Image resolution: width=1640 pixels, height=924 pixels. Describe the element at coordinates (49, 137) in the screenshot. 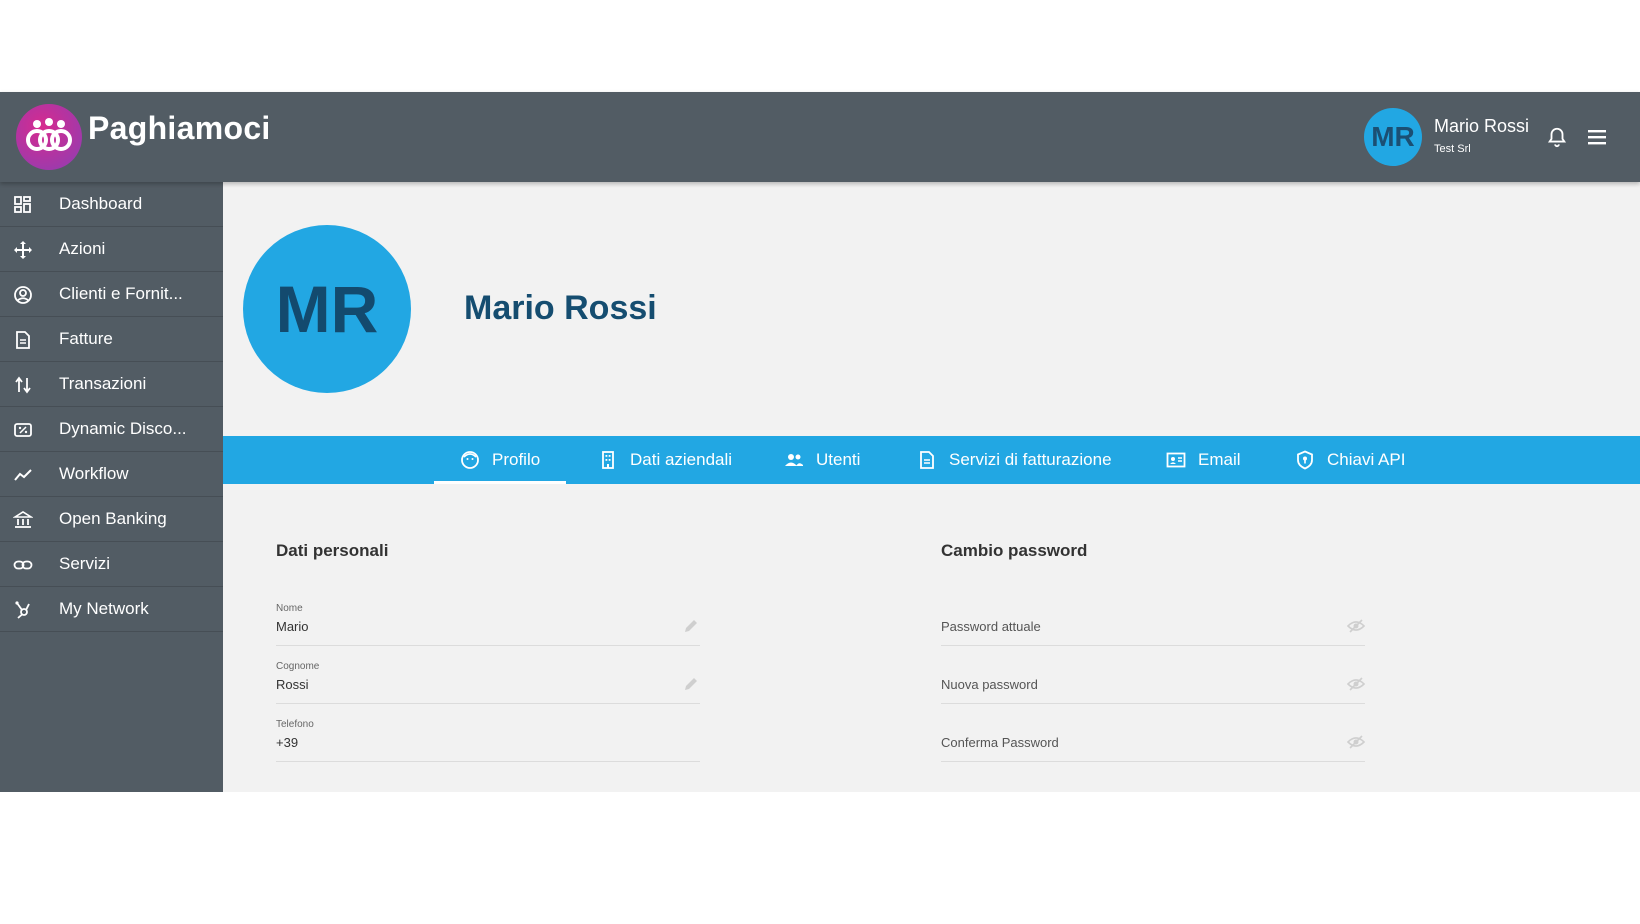

I see `paghiamoci-logo` at that location.